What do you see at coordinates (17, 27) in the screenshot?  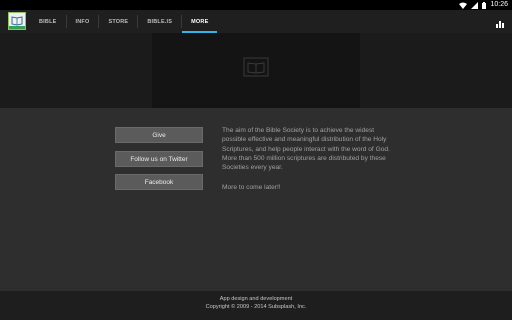 I see `logo-accent-bar` at bounding box center [17, 27].